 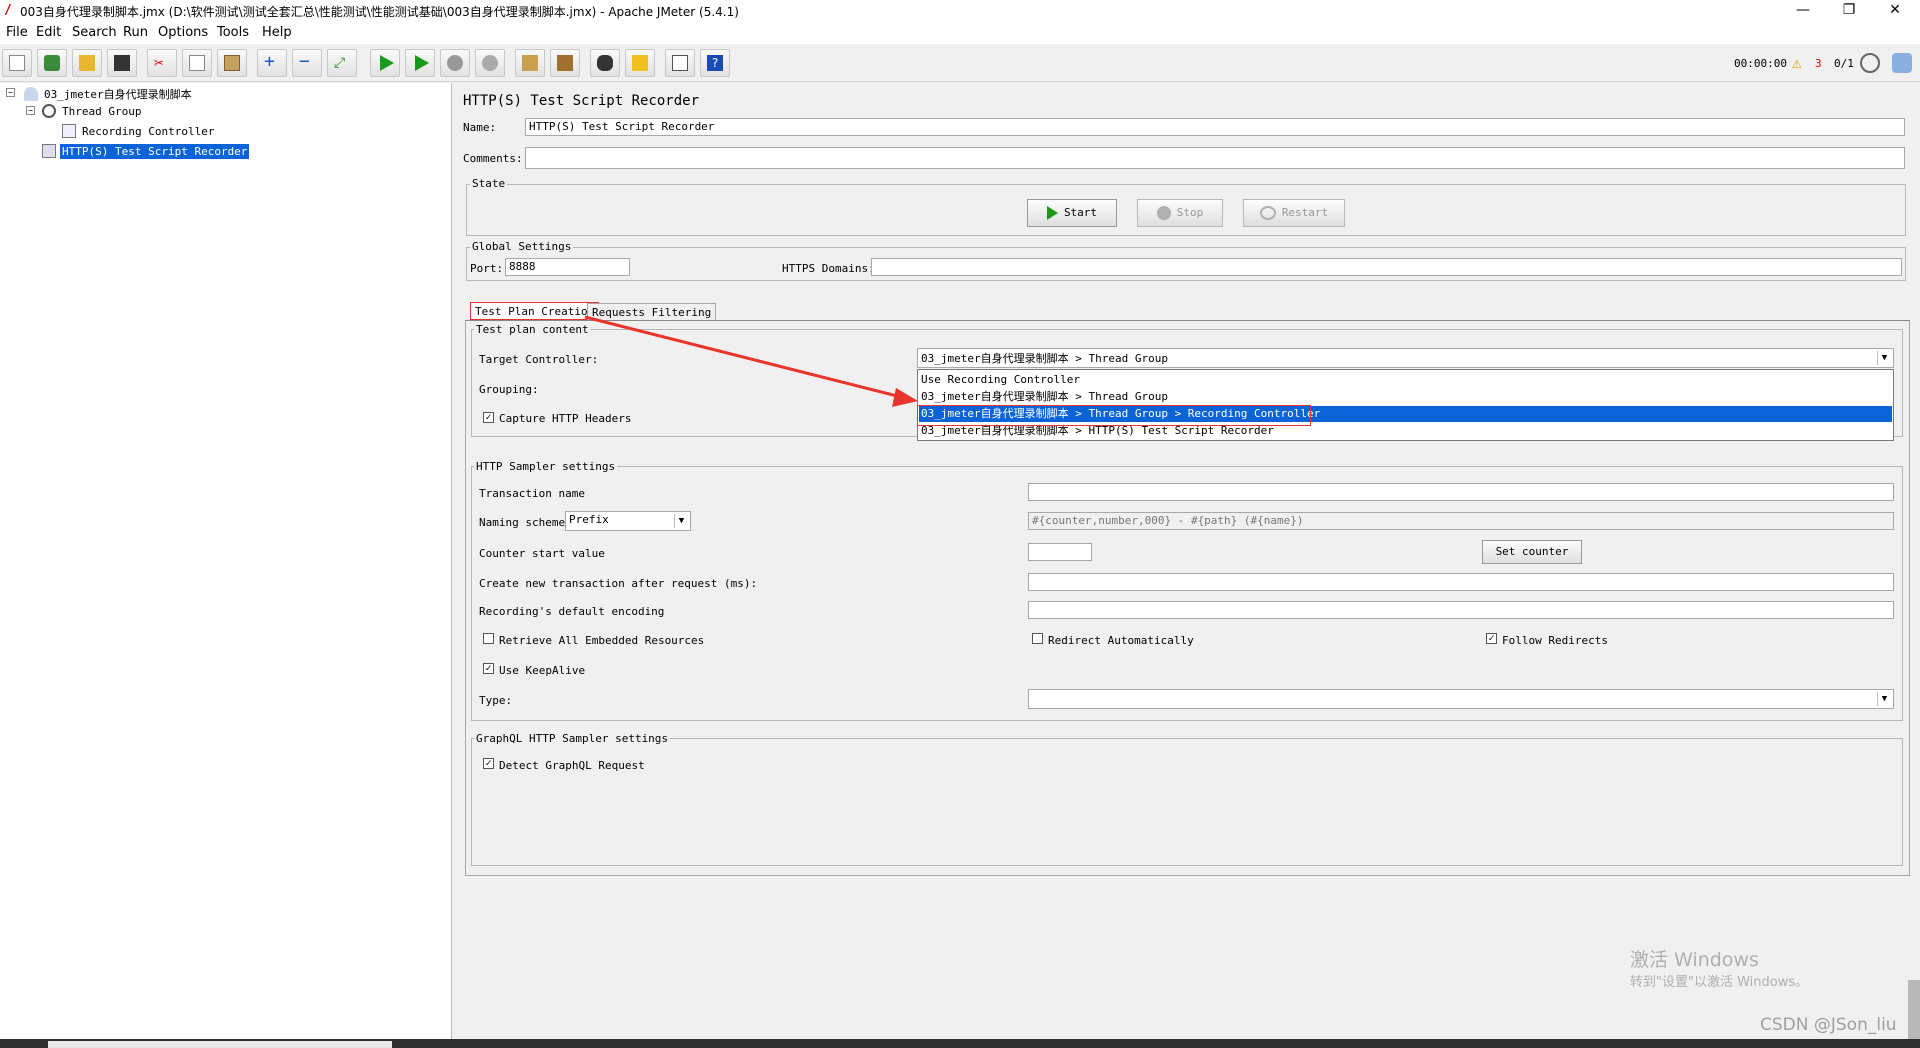 What do you see at coordinates (220, 1044) in the screenshot?
I see `horizontal-scrollbar` at bounding box center [220, 1044].